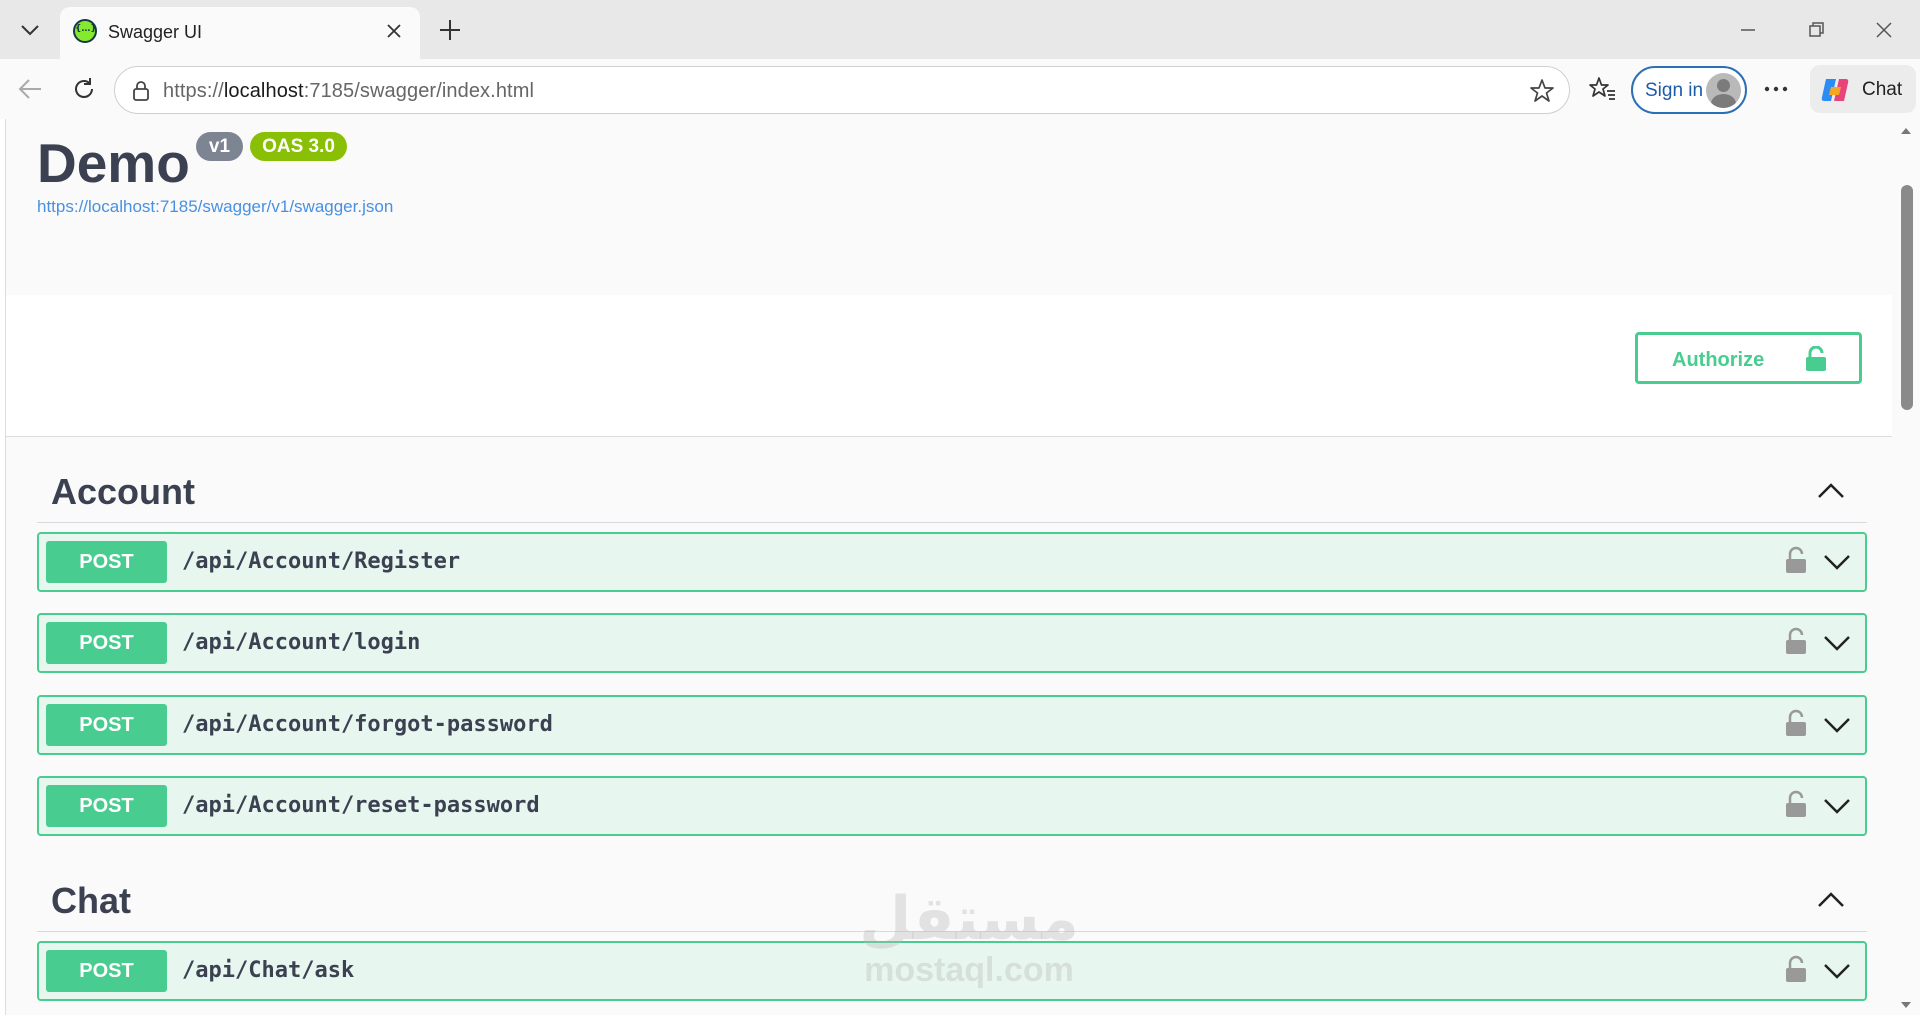 The image size is (1920, 1020). I want to click on arrow-left-icon, so click(29, 89).